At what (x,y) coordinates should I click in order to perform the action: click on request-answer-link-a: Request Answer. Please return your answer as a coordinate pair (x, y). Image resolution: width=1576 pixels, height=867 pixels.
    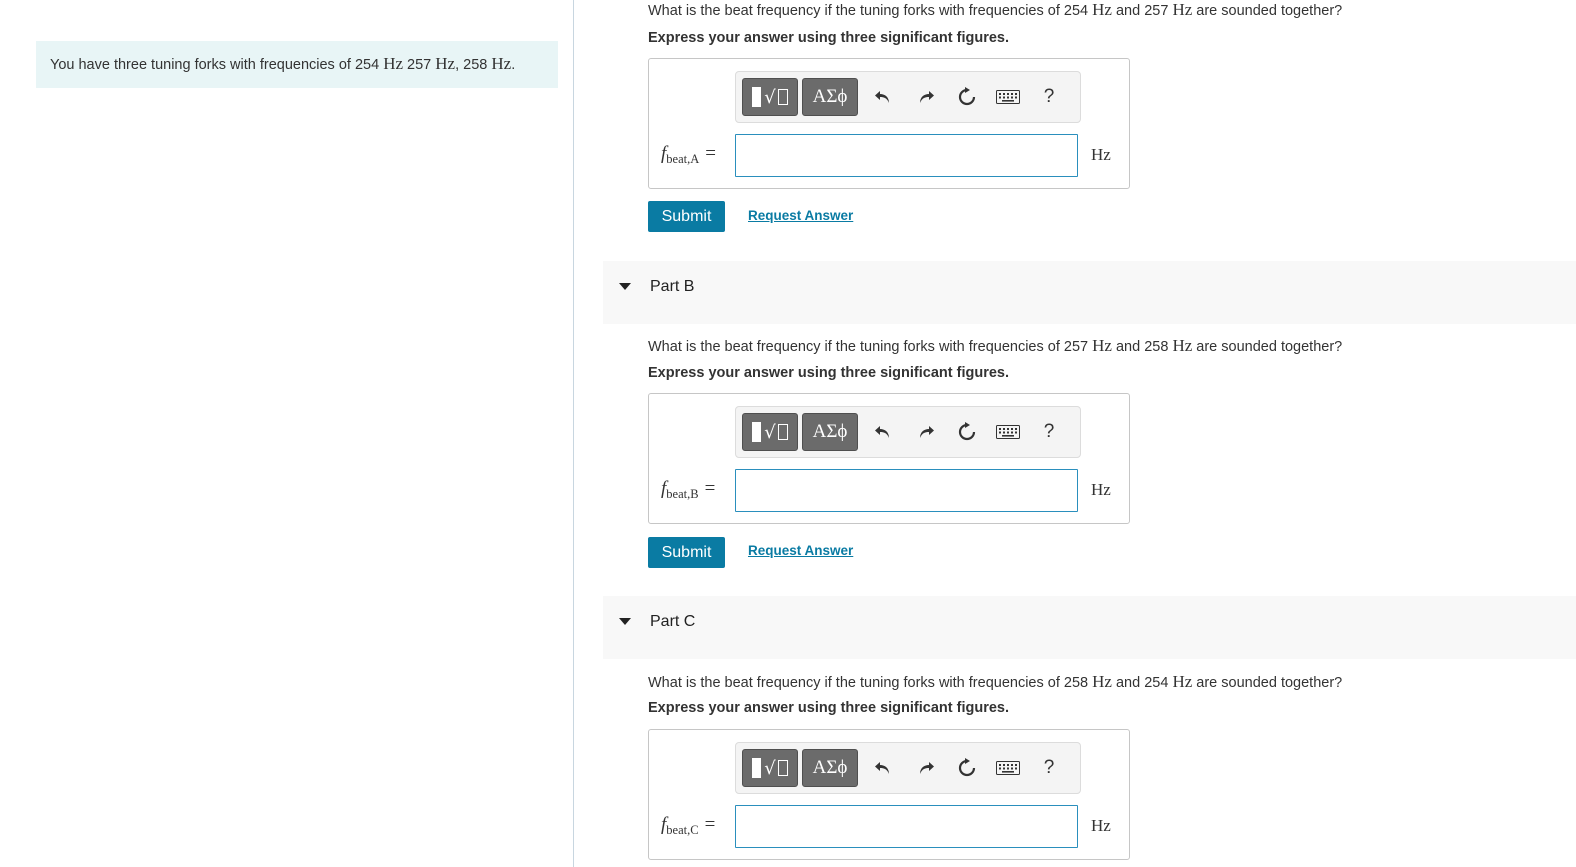
    Looking at the image, I should click on (800, 215).